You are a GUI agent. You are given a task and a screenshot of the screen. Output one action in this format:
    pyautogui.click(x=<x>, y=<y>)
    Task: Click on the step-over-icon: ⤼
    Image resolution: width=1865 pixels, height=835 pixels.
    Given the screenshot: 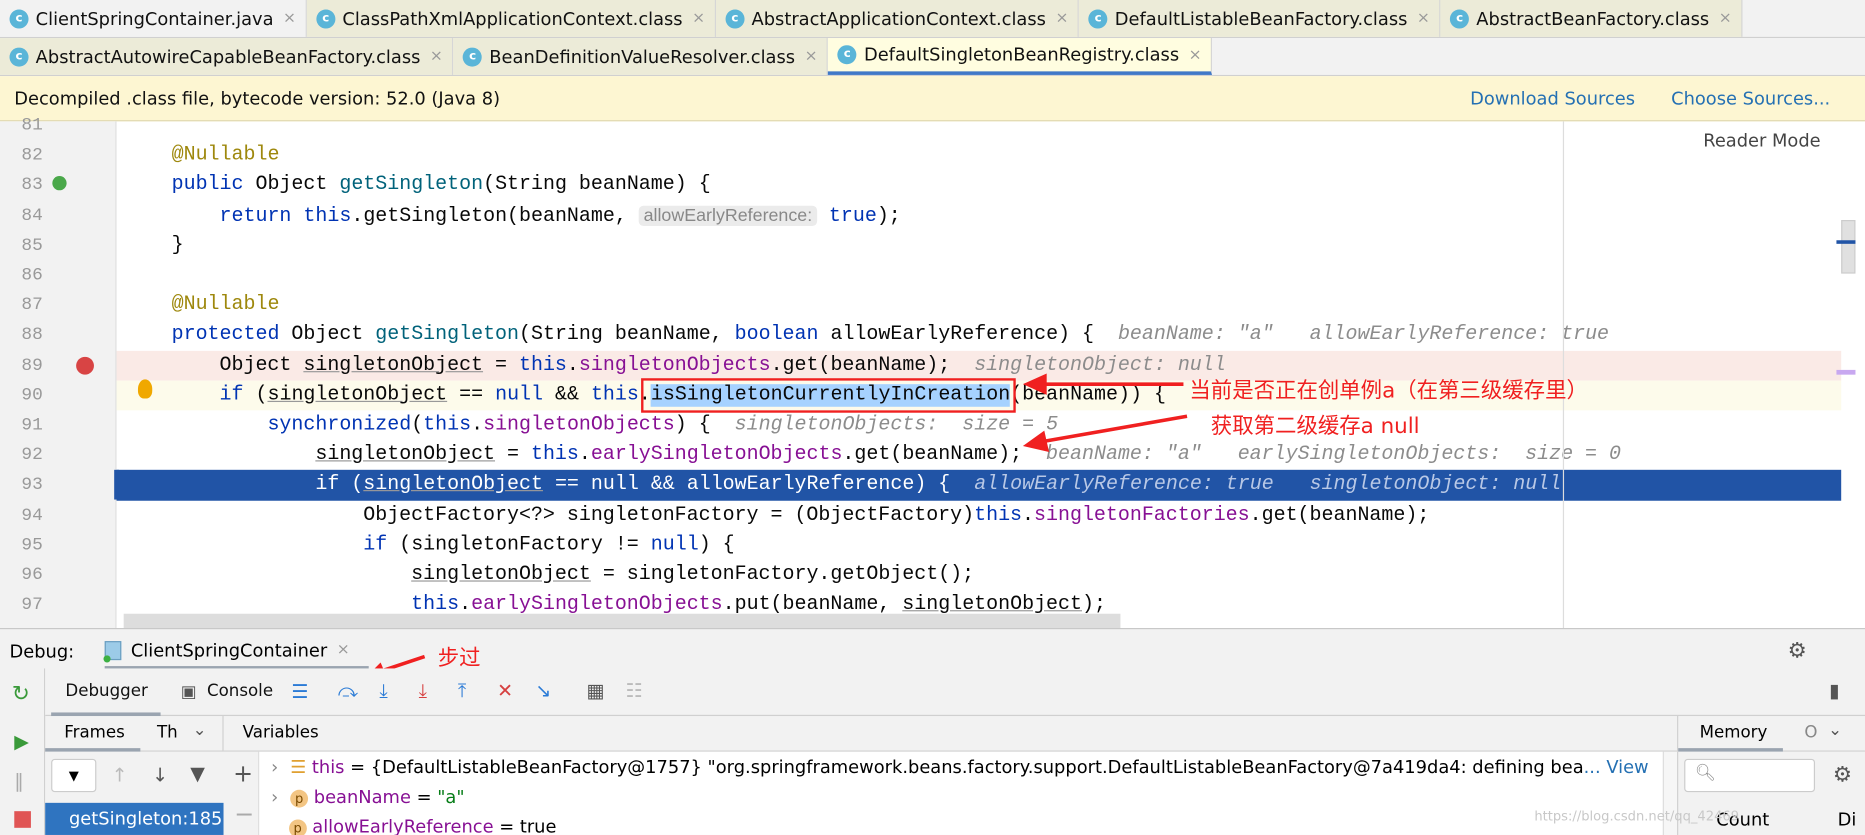 What is the action you would take?
    pyautogui.click(x=348, y=691)
    